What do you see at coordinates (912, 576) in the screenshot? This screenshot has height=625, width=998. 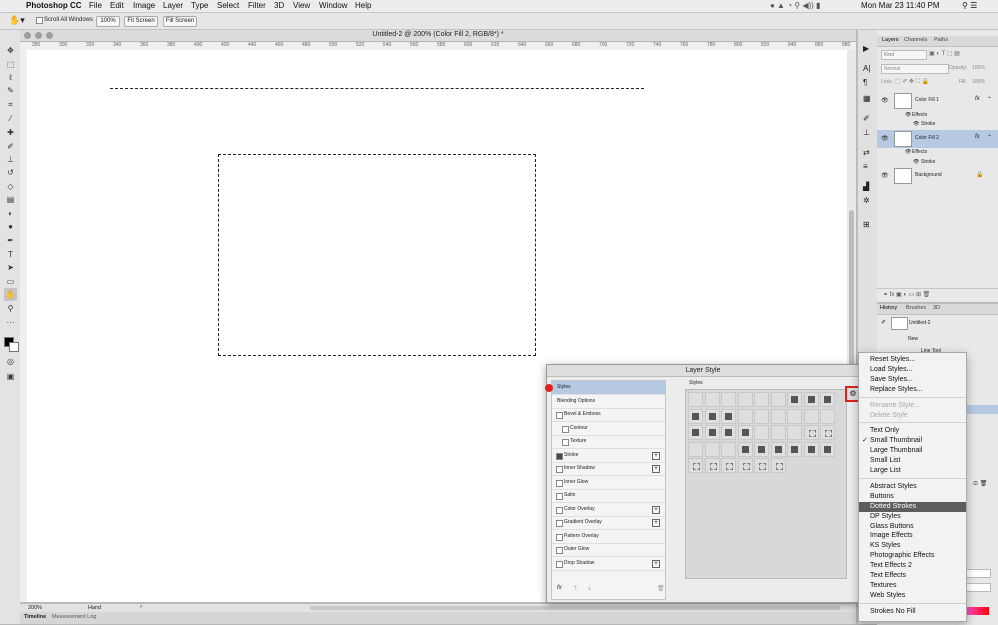 I see `menu-item: Text Effects` at bounding box center [912, 576].